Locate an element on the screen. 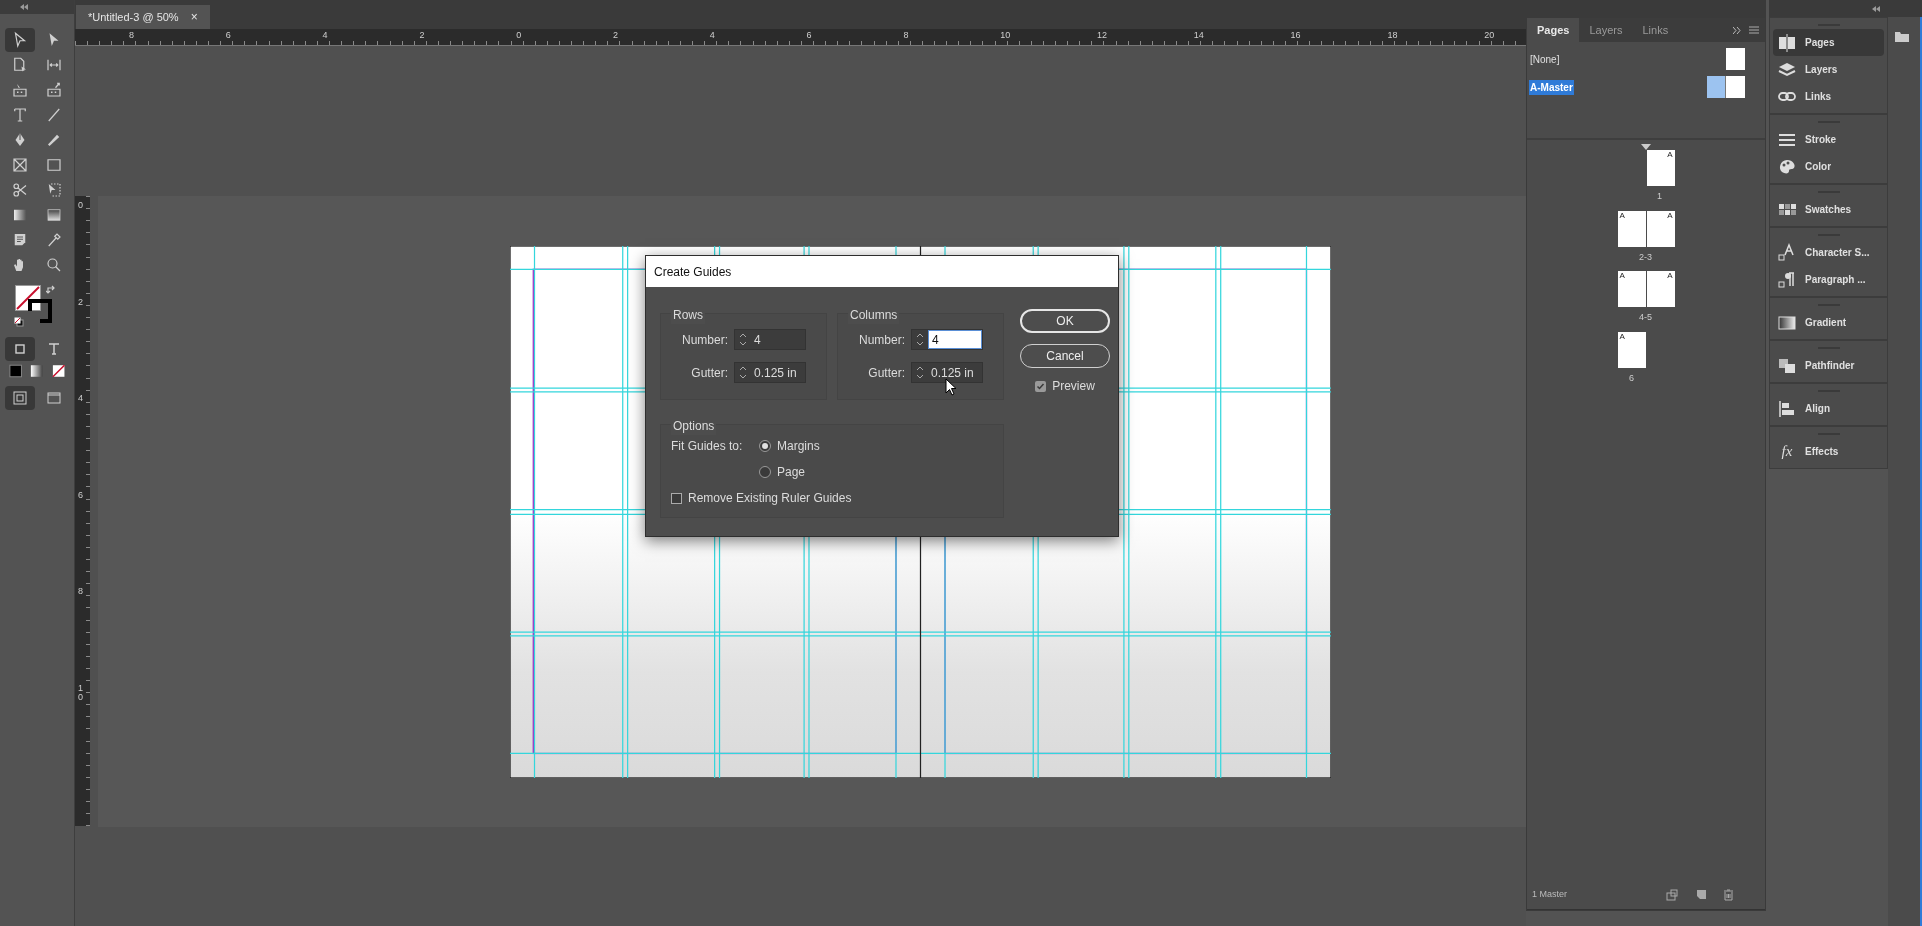 Image resolution: width=1922 pixels, height=926 pixels. format-button is located at coordinates (20, 349).